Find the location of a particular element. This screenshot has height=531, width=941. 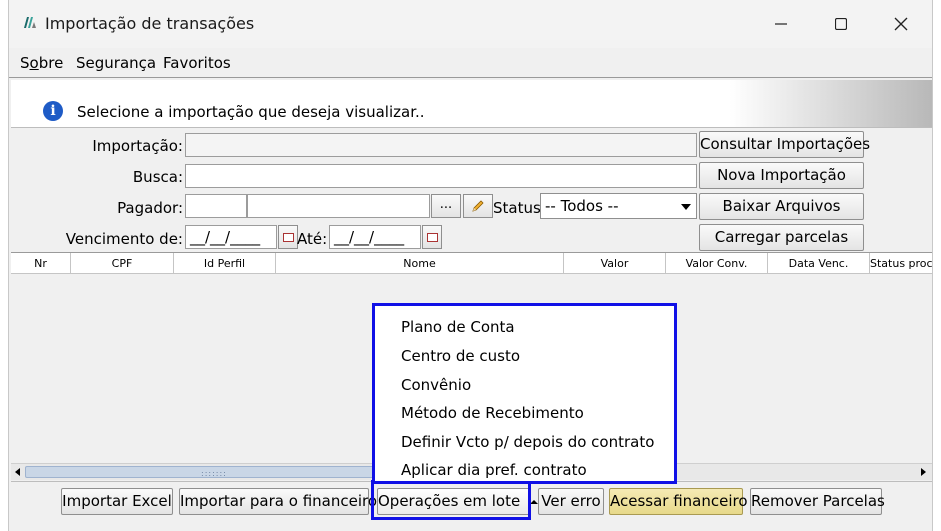

status-select-value: -- Todos -- is located at coordinates (582, 206).